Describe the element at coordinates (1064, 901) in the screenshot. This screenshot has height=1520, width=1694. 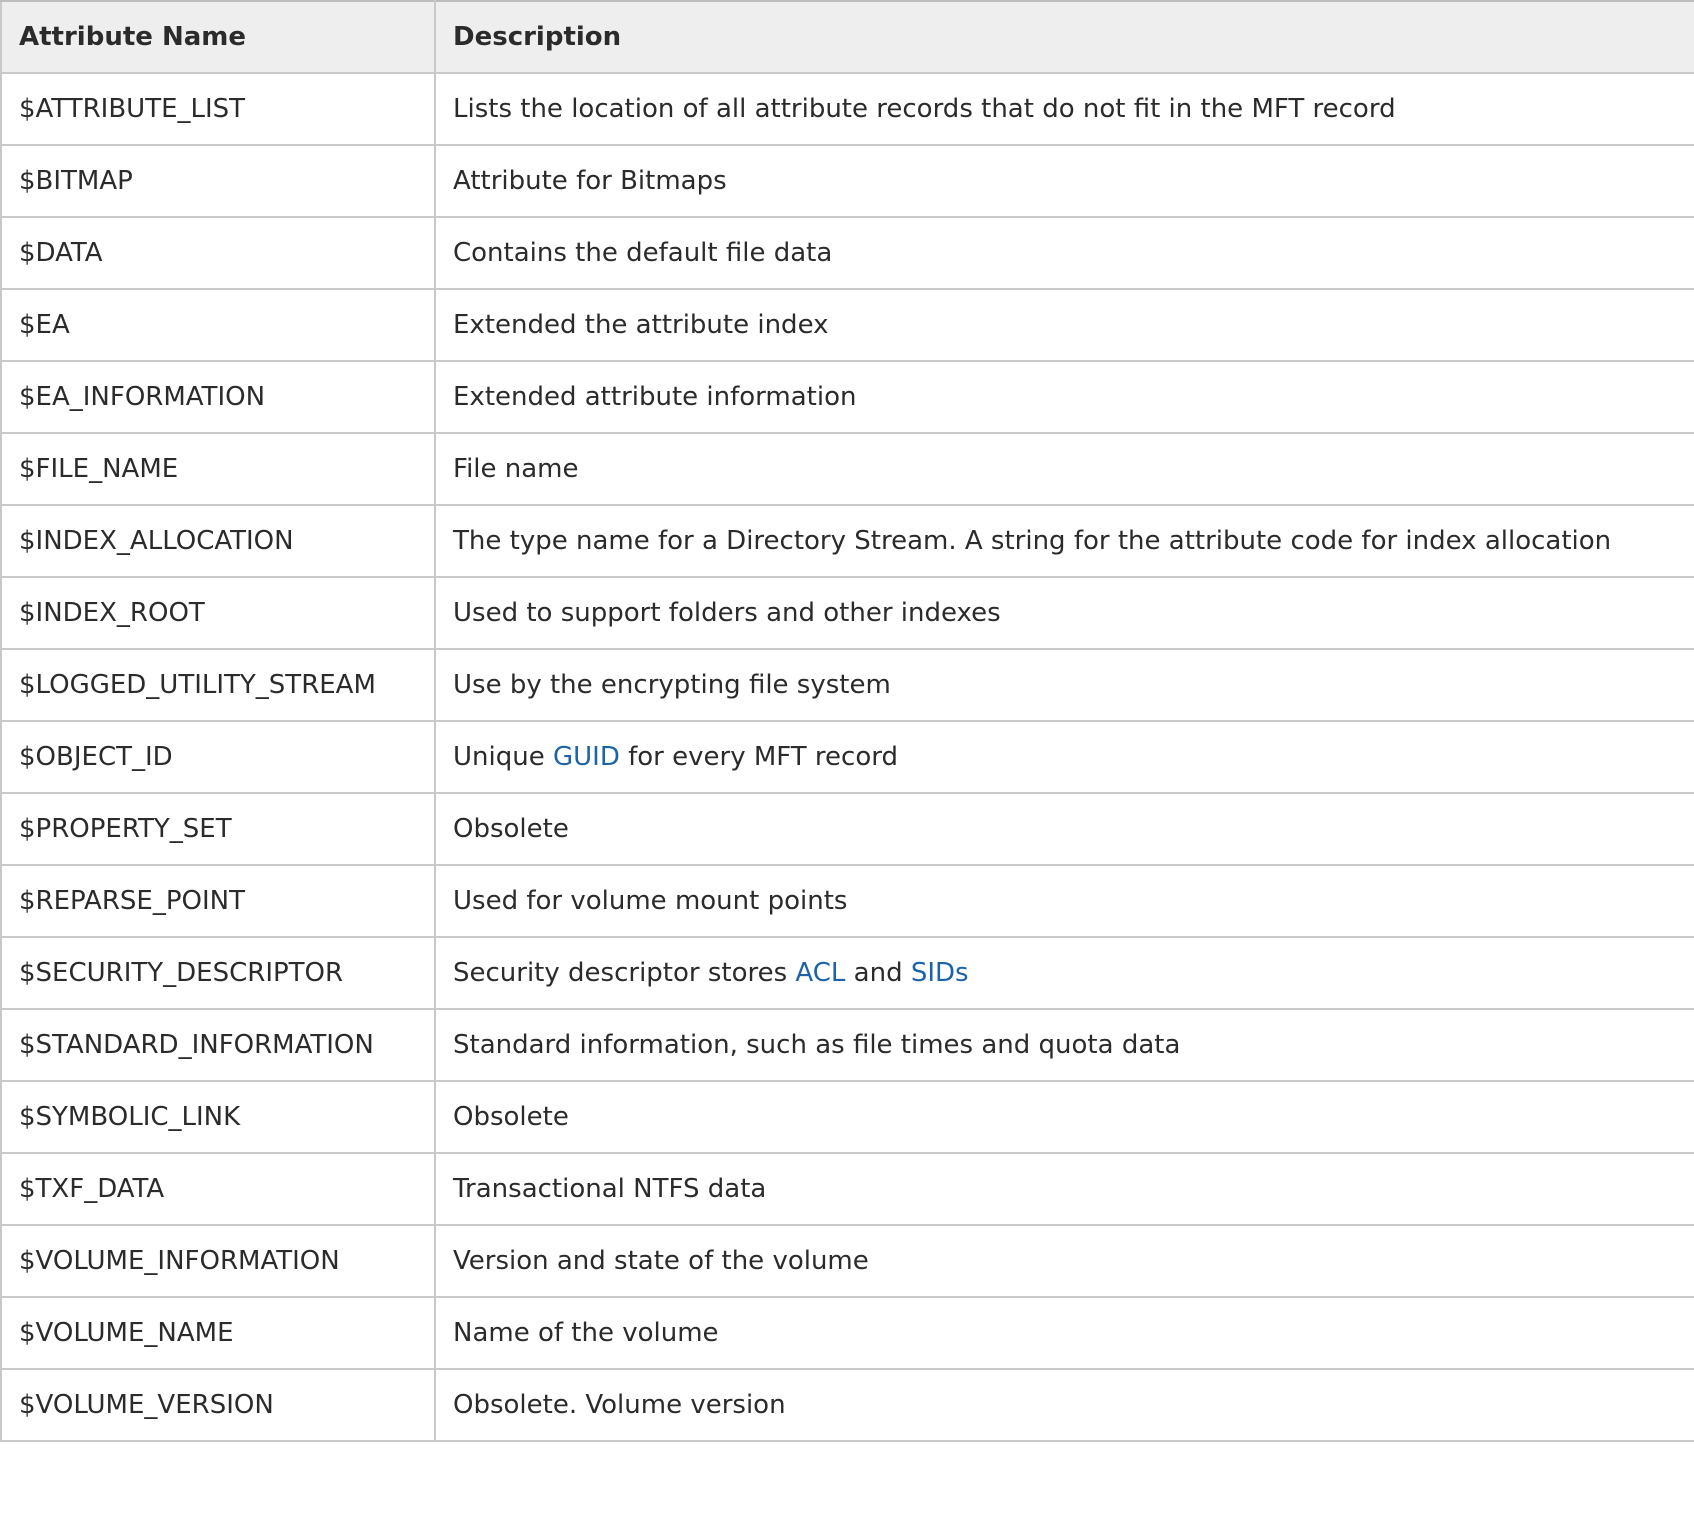
I see `description-cell: Used for volume mount points` at that location.